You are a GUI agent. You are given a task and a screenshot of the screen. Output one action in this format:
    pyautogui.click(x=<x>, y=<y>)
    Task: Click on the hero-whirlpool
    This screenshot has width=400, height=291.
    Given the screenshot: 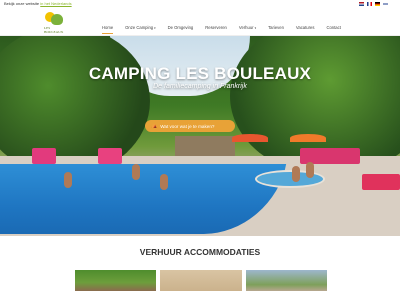 What is the action you would take?
    pyautogui.click(x=290, y=179)
    